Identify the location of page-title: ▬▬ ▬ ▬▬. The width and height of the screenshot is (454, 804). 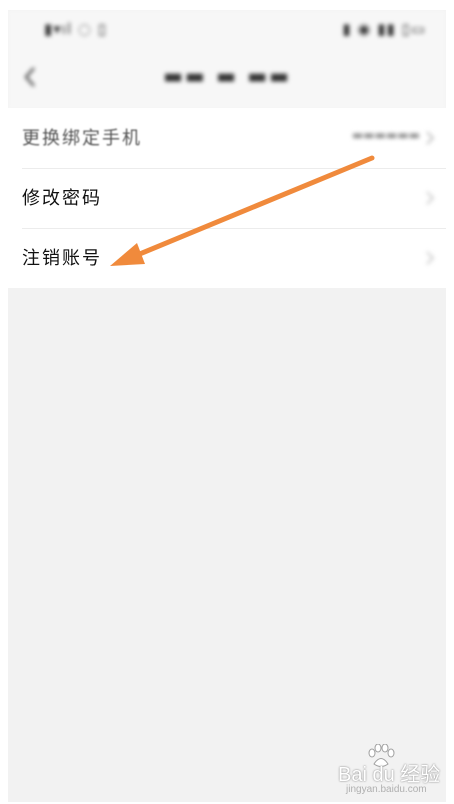
(227, 76).